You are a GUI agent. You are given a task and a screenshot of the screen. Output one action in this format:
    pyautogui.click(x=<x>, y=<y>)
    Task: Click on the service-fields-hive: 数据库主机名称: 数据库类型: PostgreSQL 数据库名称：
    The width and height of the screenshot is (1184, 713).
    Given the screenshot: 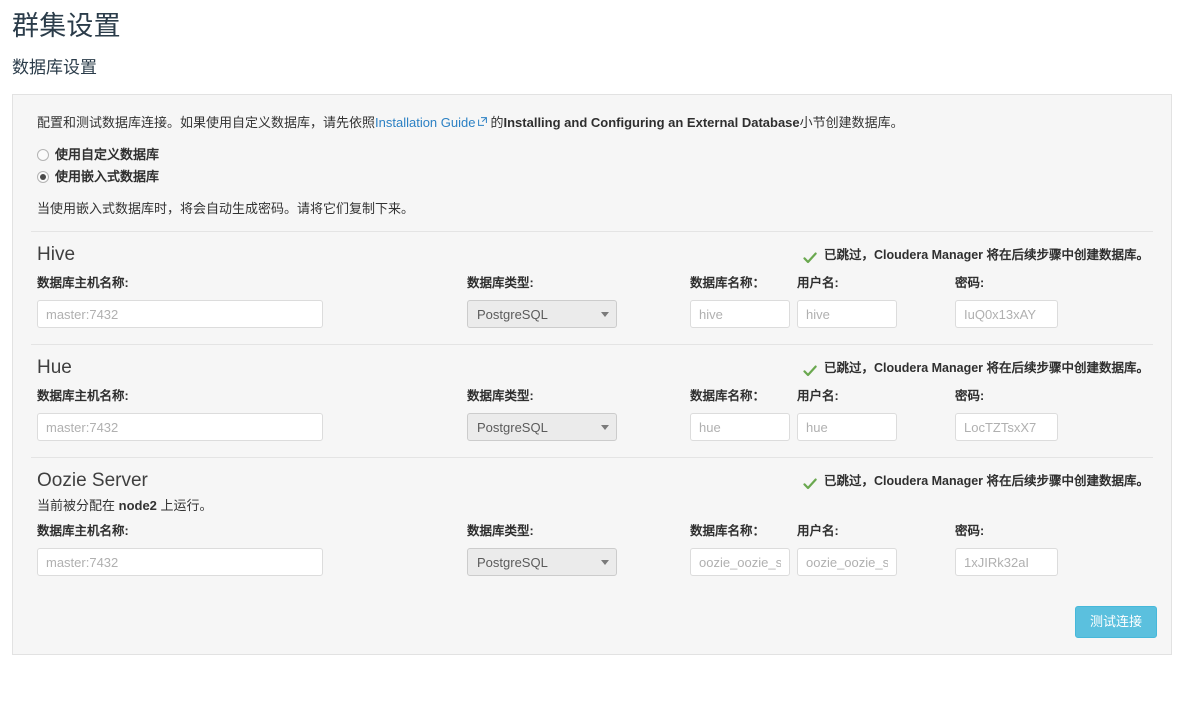 What is the action you would take?
    pyautogui.click(x=592, y=298)
    